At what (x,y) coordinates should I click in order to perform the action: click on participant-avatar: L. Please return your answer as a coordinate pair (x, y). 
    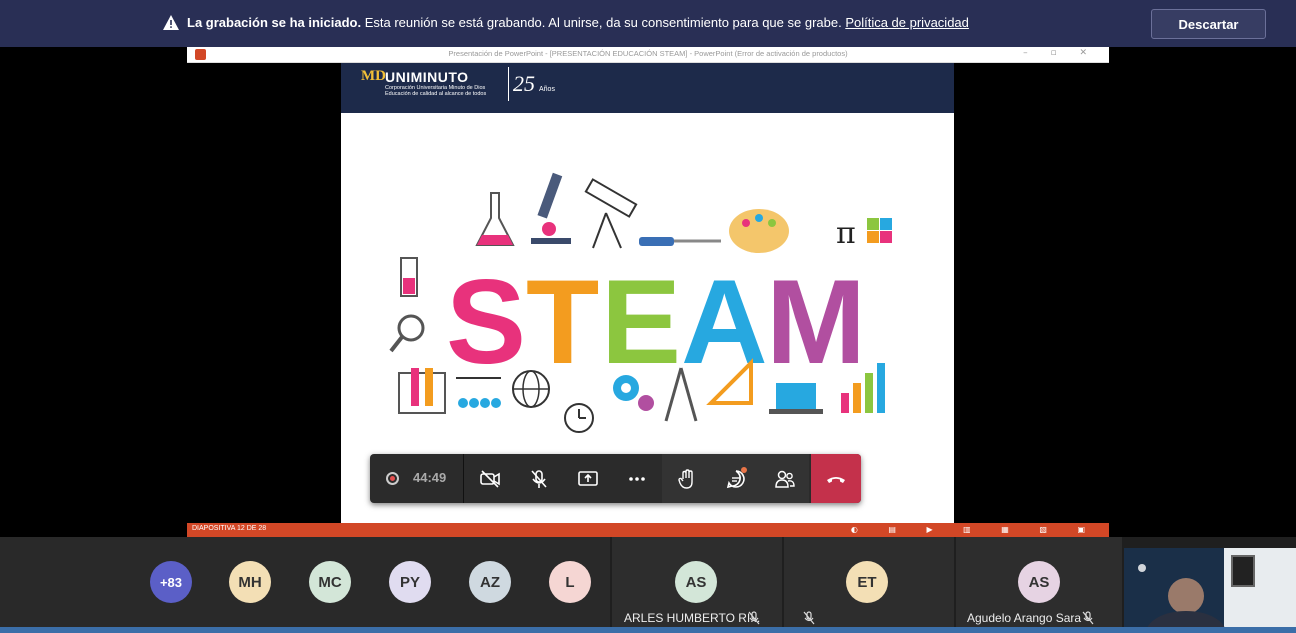
    Looking at the image, I should click on (570, 582).